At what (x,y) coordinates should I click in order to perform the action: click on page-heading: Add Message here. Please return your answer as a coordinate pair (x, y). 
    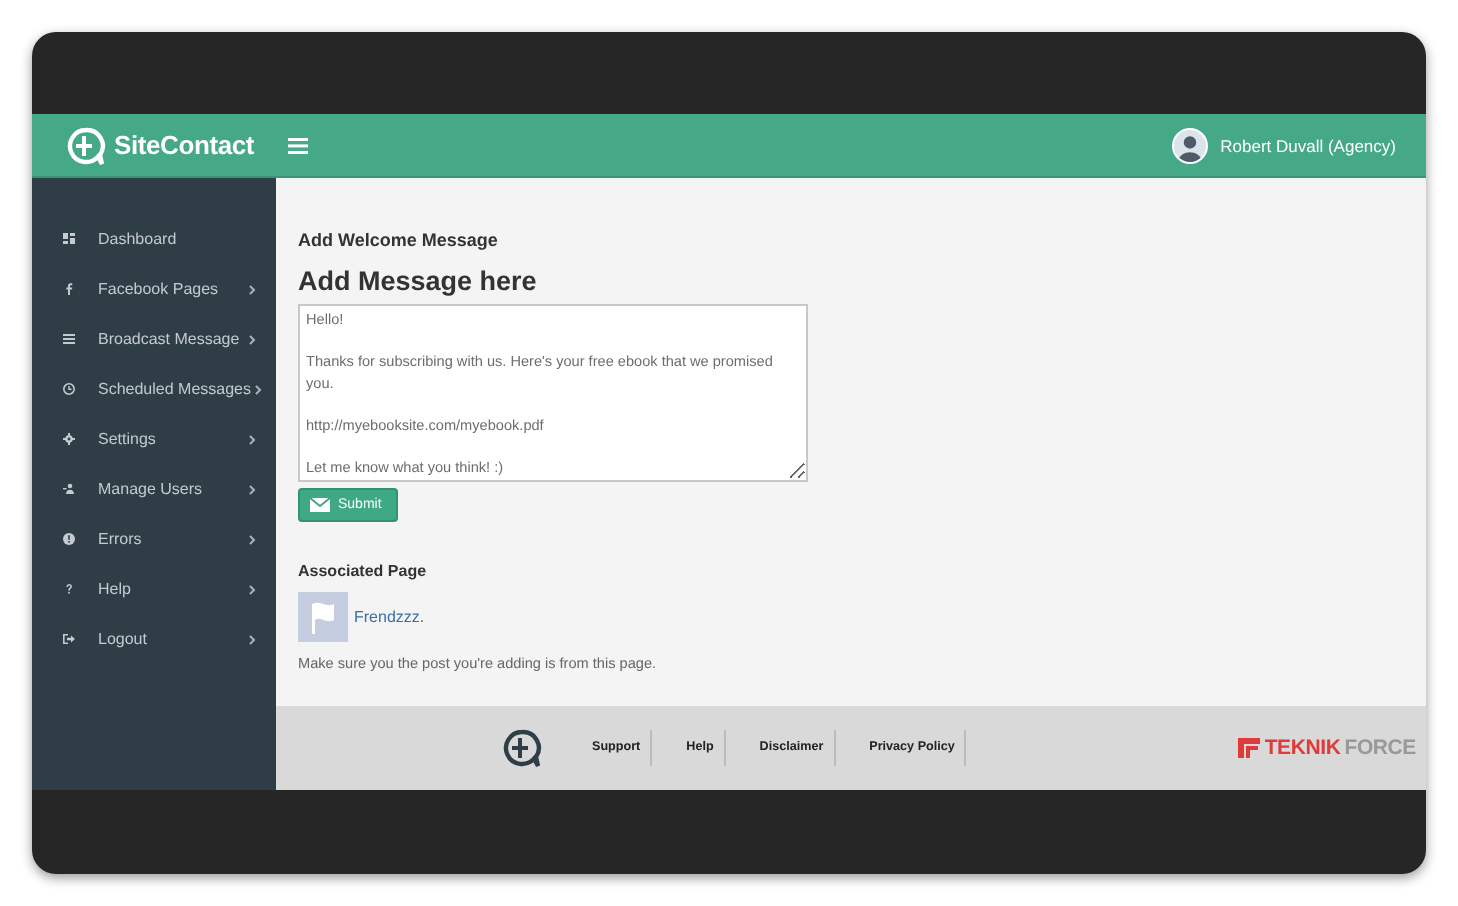
    Looking at the image, I should click on (418, 281).